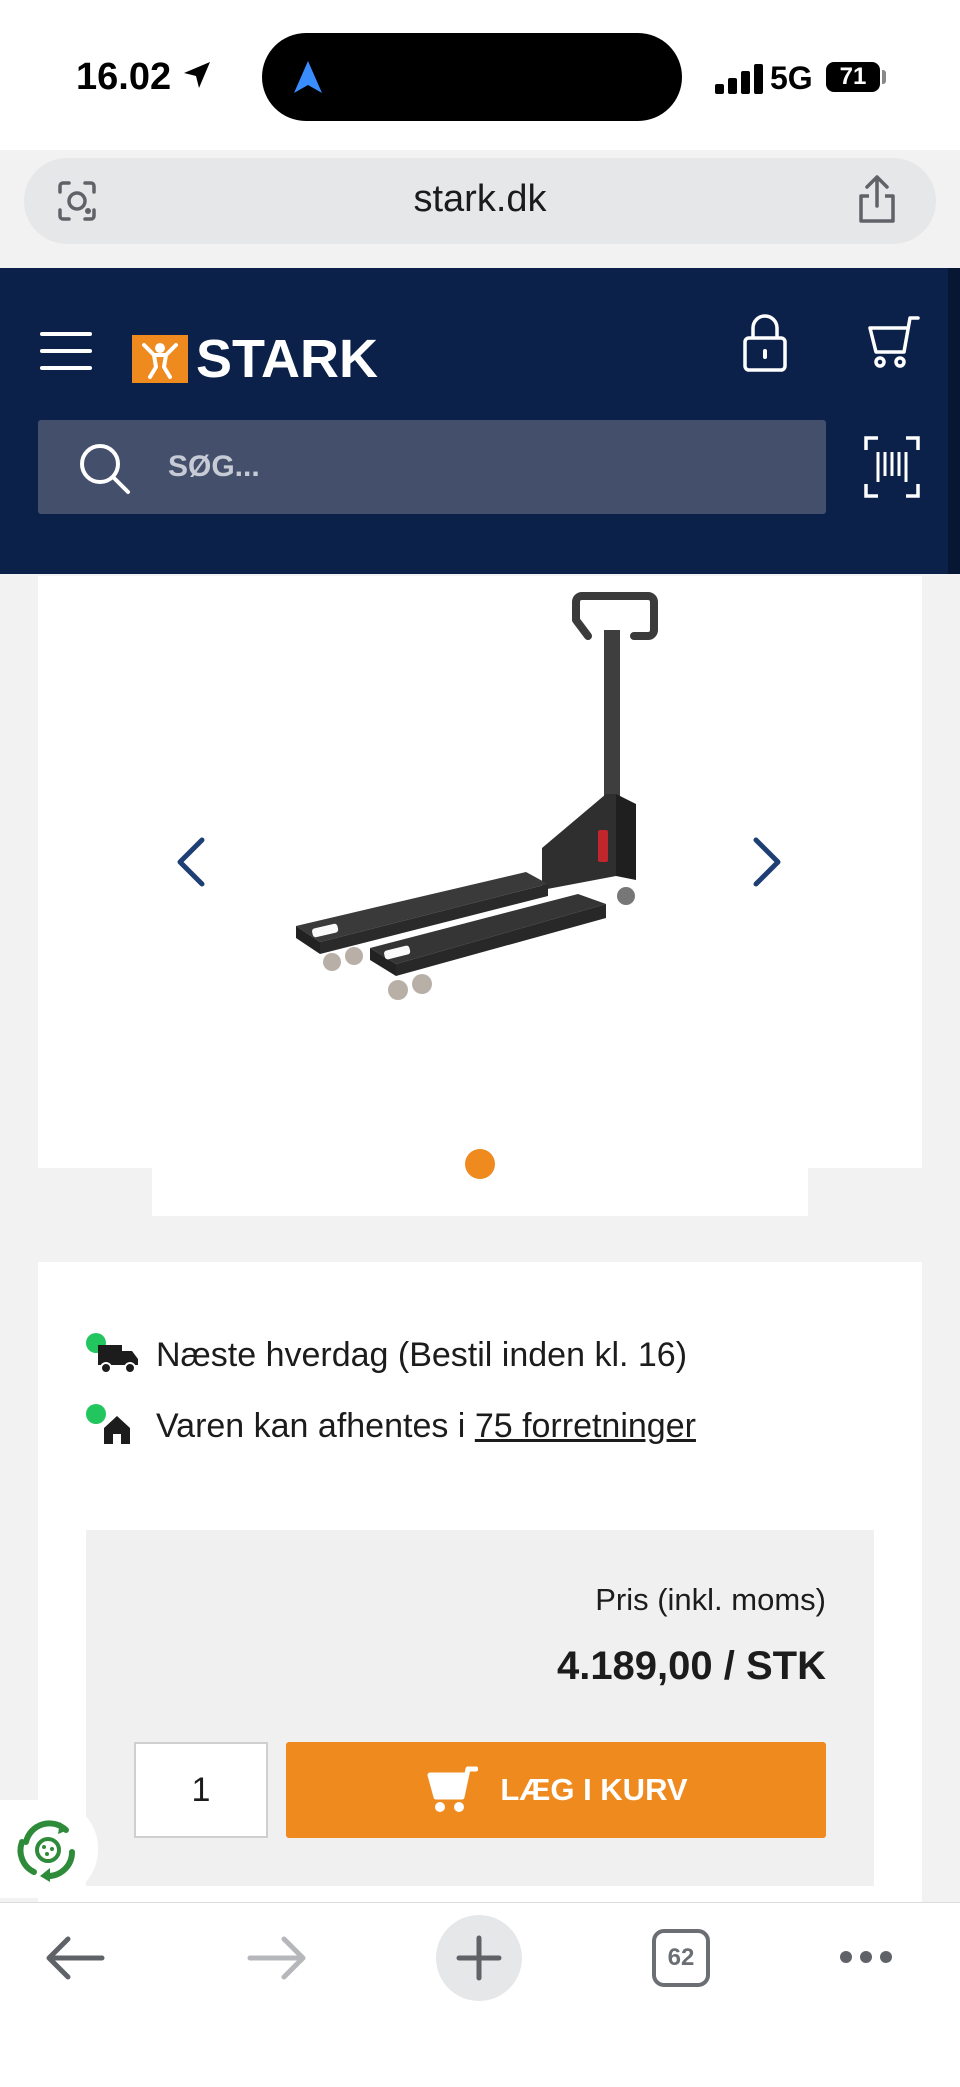 The height and width of the screenshot is (2087, 960). I want to click on status-bar: 16.02 5G 71, so click(480, 75).